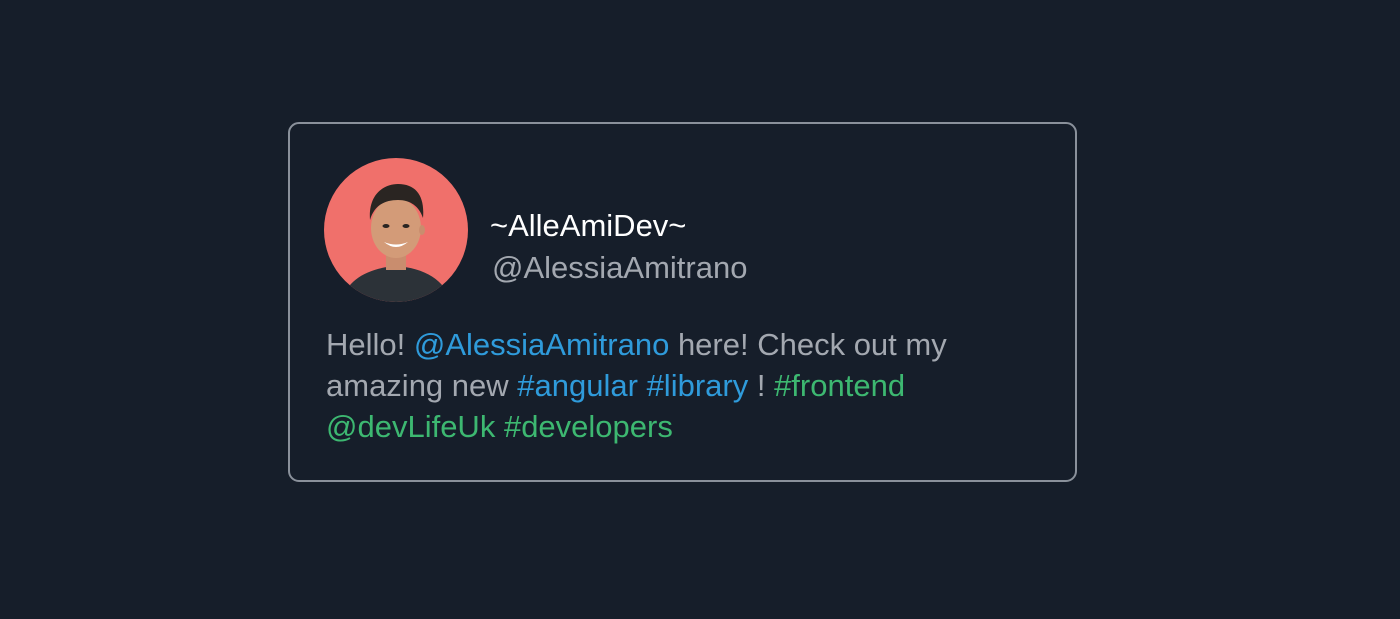 This screenshot has height=619, width=1400. Describe the element at coordinates (422, 385) in the screenshot. I see `tweet-text-segment: amazing new` at that location.